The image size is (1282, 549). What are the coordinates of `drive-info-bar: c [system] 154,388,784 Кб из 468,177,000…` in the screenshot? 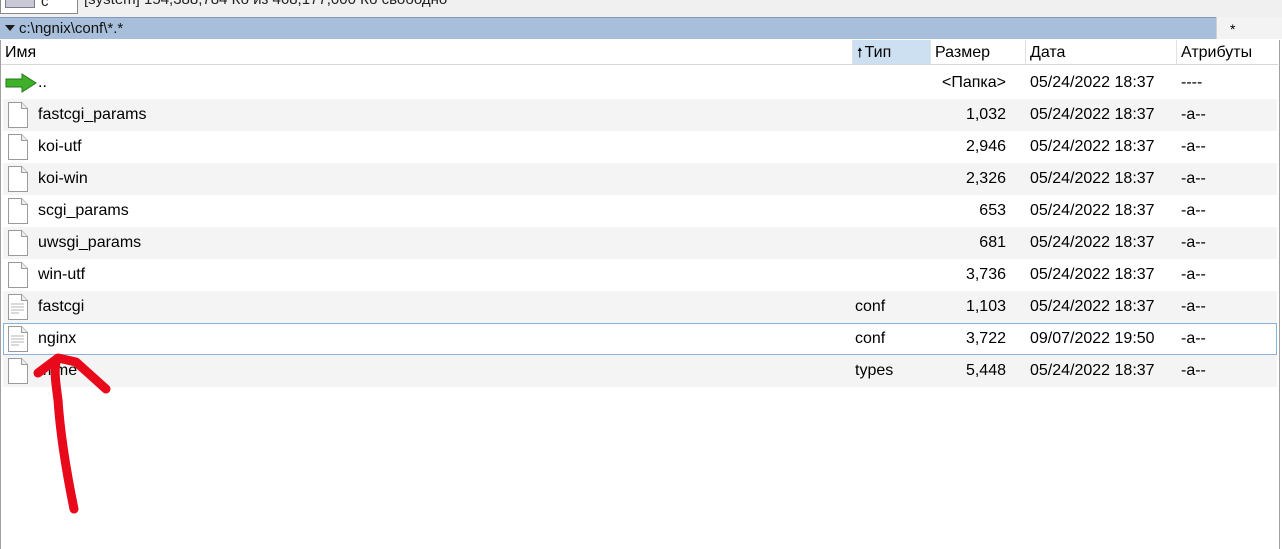 It's located at (641, 8).